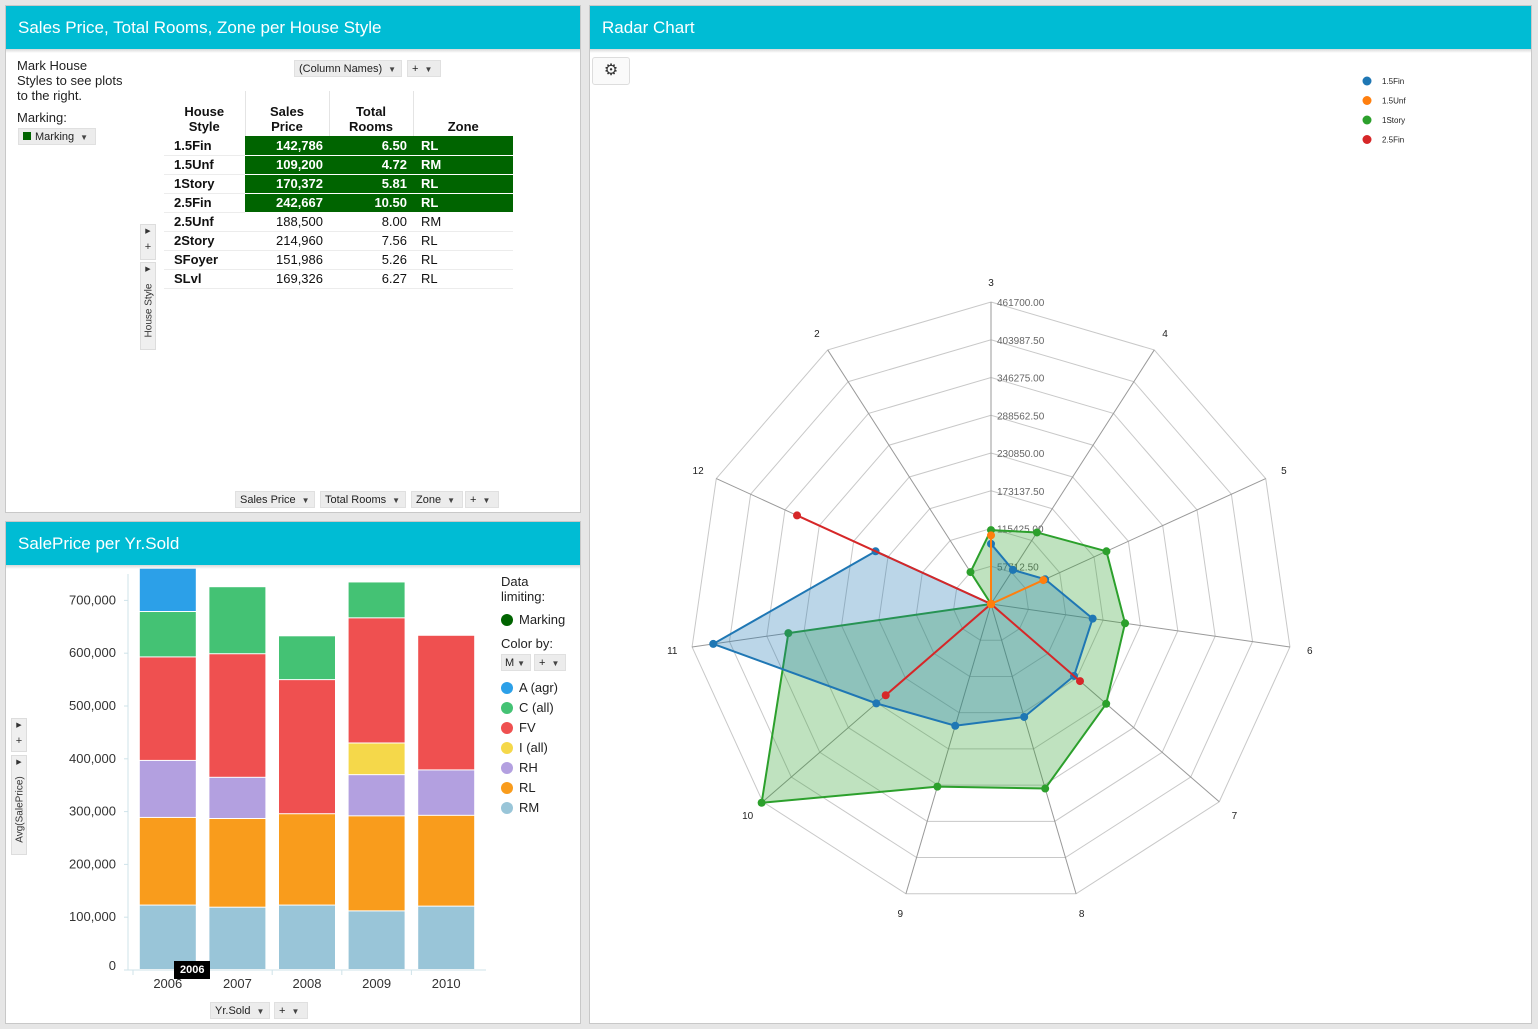 Image resolution: width=1538 pixels, height=1029 pixels. What do you see at coordinates (516, 662) in the screenshot?
I see `color-by-dropdown: M ▼` at bounding box center [516, 662].